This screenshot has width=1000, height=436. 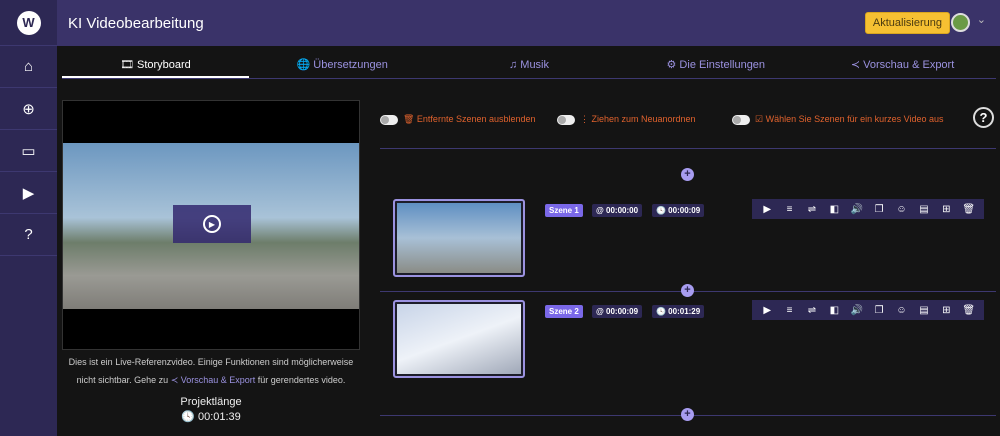 I want to click on play-button: ▶, so click(x=212, y=224).